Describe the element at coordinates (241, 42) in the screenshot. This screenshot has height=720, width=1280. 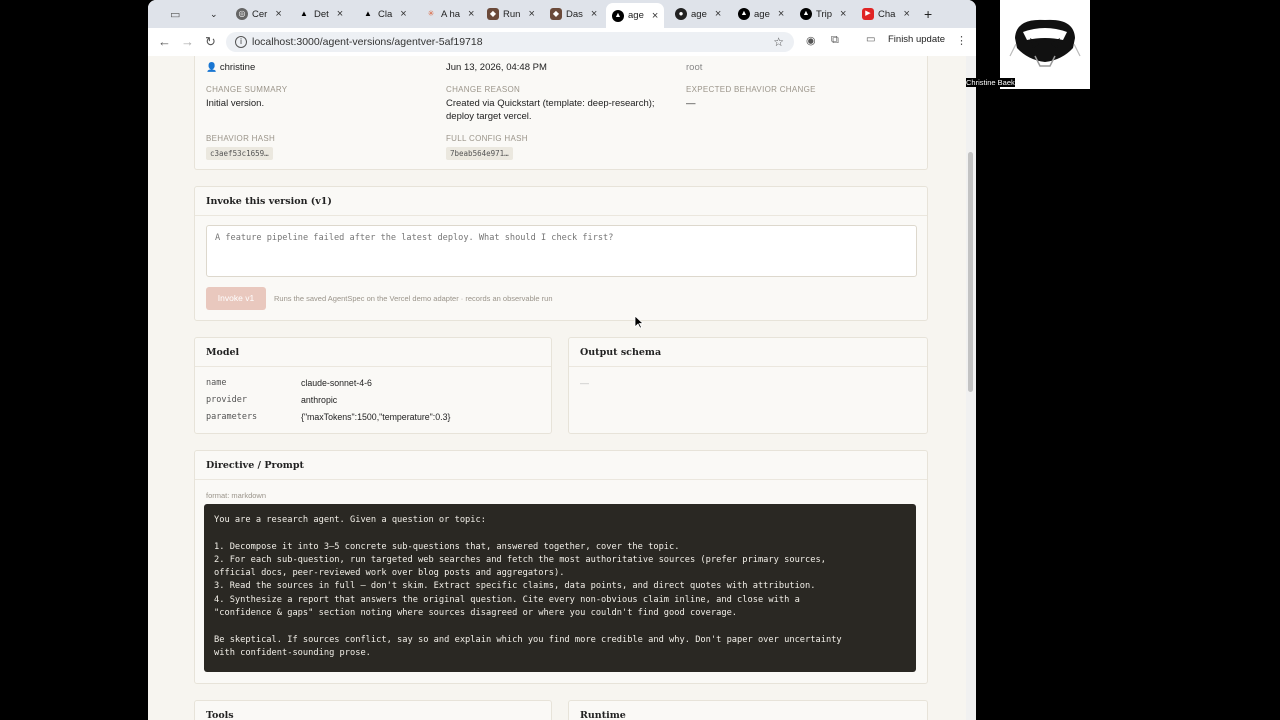
I see `site-info-icon: i` at that location.